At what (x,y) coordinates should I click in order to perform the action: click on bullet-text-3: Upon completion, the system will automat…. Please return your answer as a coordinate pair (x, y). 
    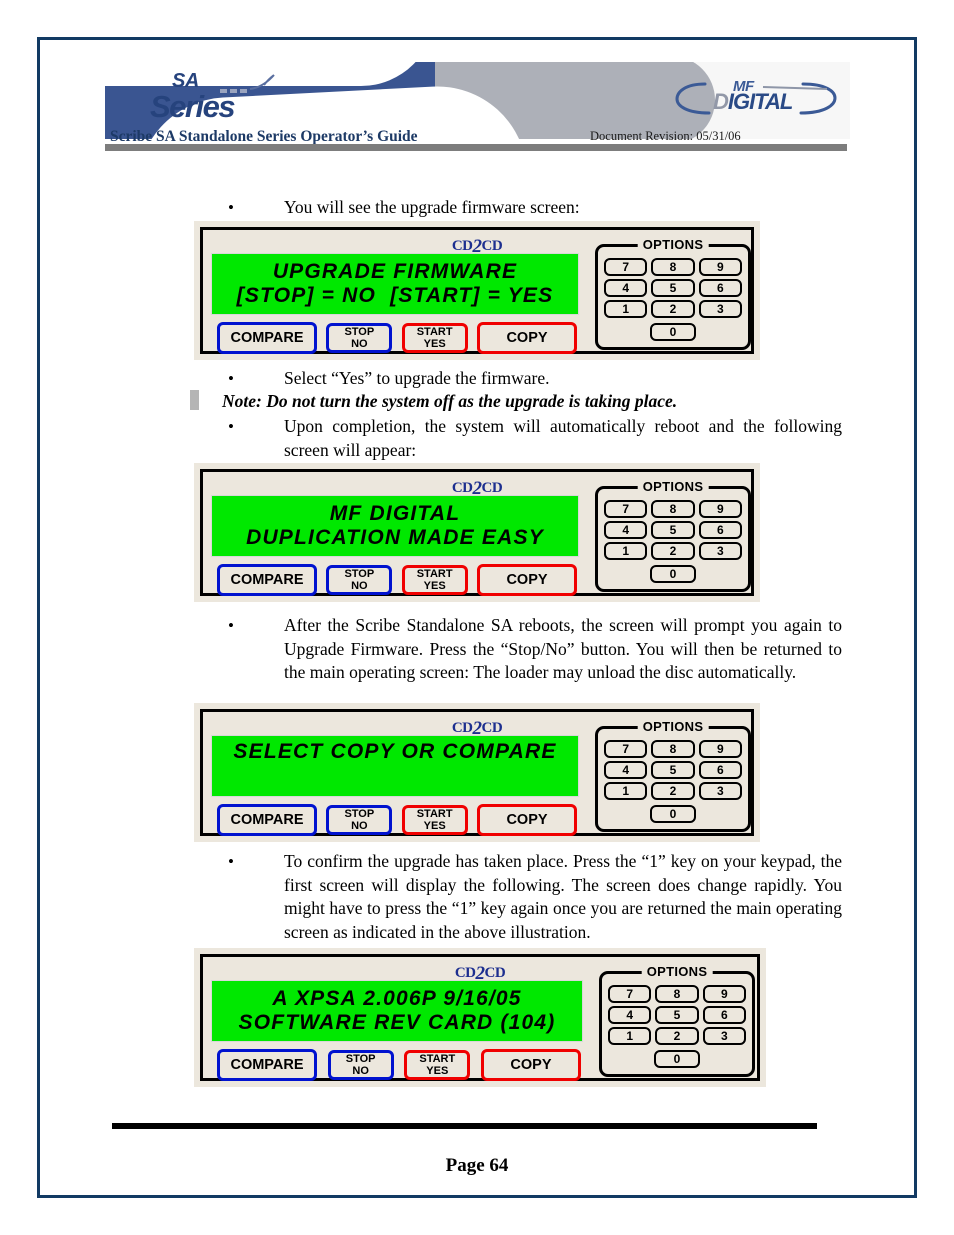
    Looking at the image, I should click on (563, 438).